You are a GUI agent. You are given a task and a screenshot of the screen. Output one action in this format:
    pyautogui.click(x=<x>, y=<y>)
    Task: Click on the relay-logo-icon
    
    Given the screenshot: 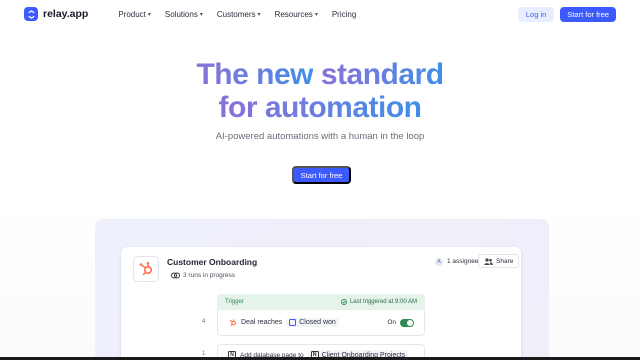 What is the action you would take?
    pyautogui.click(x=31, y=14)
    